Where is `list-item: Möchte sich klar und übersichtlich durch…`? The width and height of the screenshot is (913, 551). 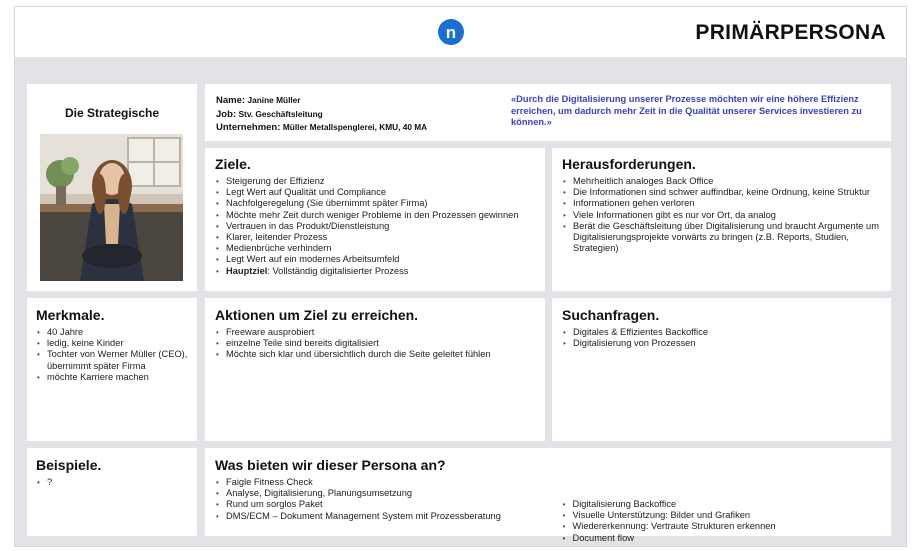 list-item: Möchte sich klar und übersichtlich durch… is located at coordinates (375, 354).